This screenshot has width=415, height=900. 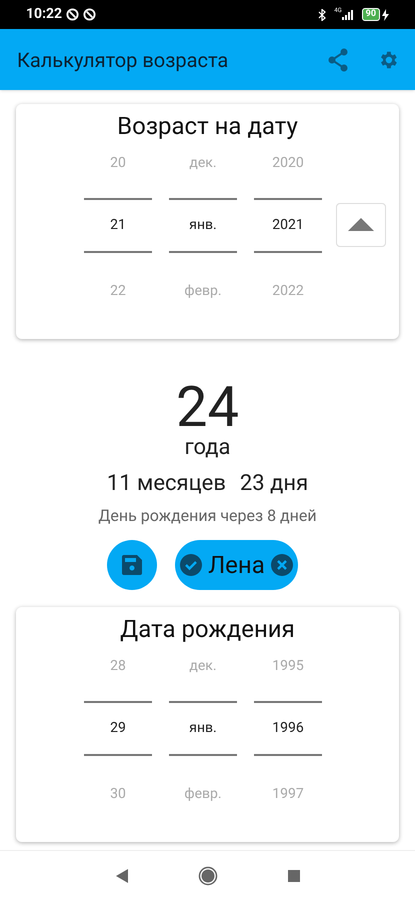 I want to click on battery-level: 90, so click(x=371, y=14).